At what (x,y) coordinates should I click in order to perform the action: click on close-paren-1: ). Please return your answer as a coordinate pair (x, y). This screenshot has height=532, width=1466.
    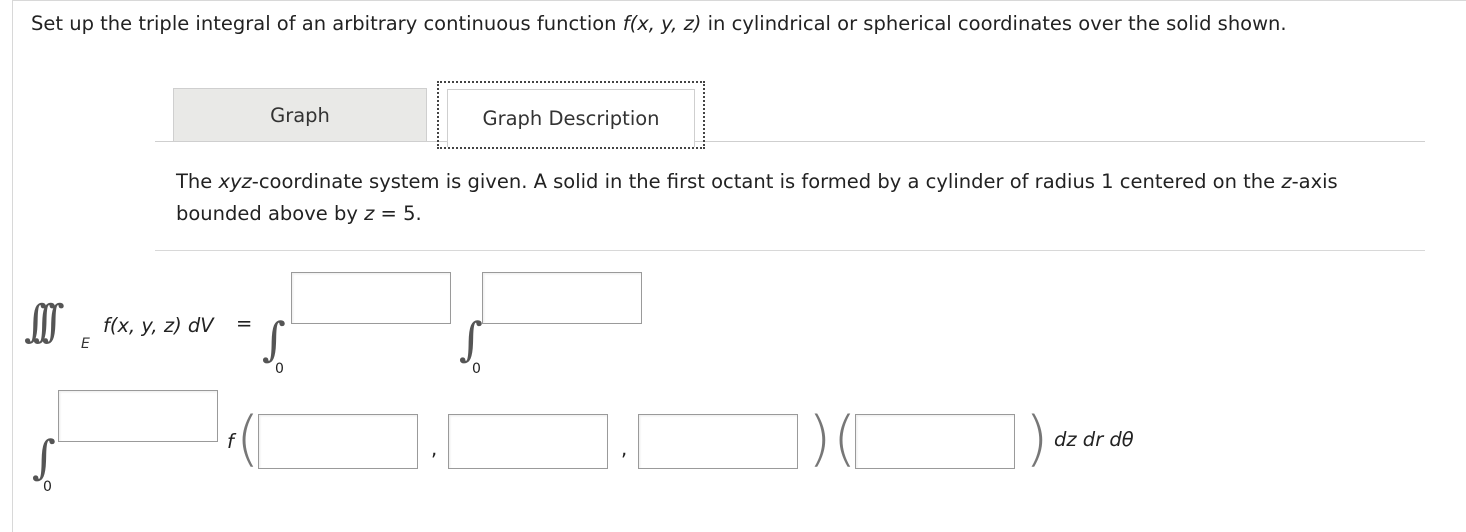
    Looking at the image, I should click on (820, 439).